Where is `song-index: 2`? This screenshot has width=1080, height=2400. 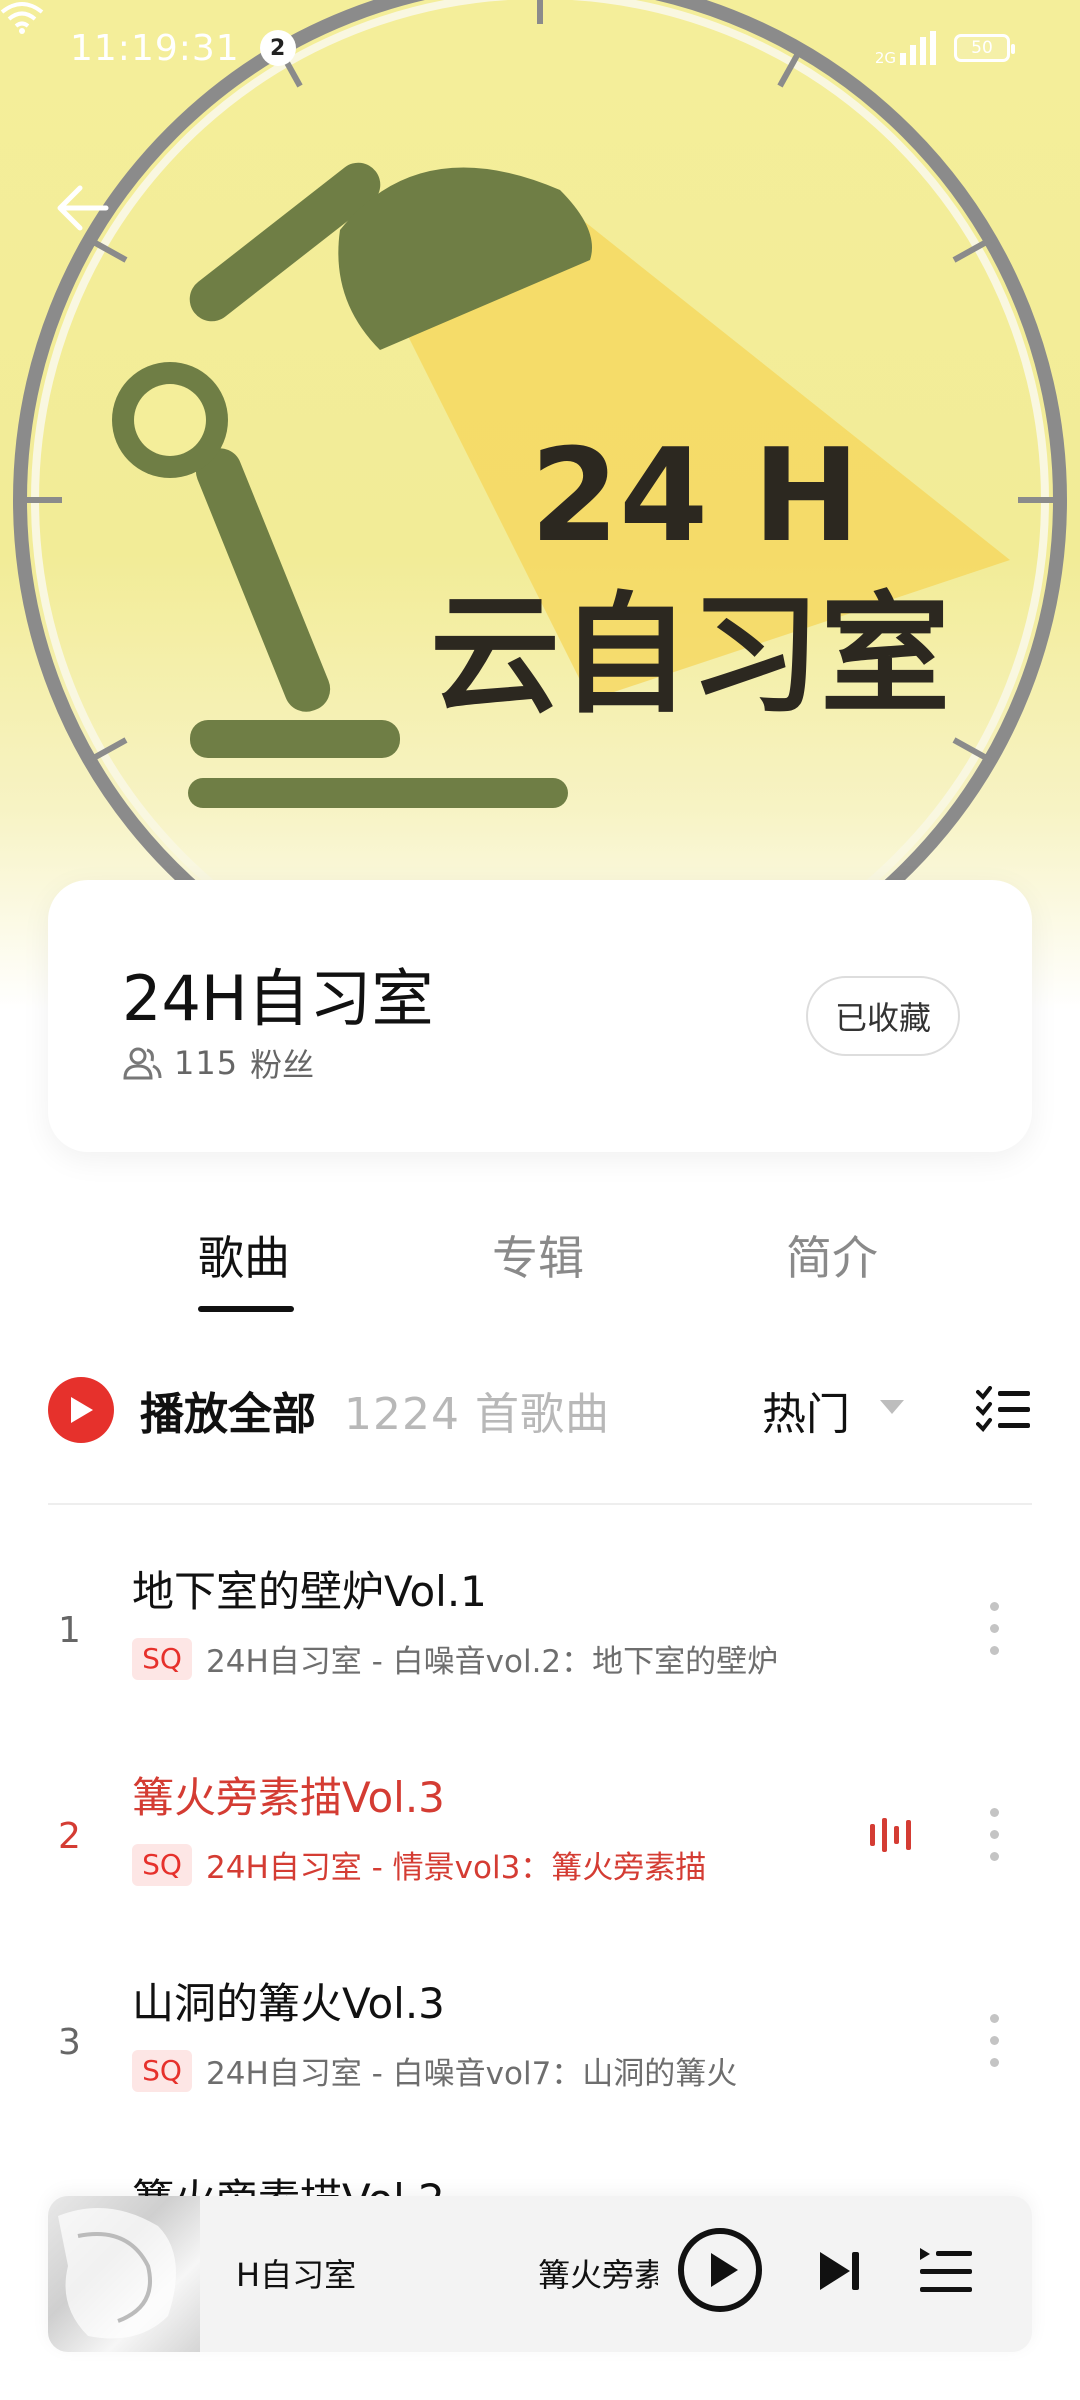
song-index: 2 is located at coordinates (69, 1836).